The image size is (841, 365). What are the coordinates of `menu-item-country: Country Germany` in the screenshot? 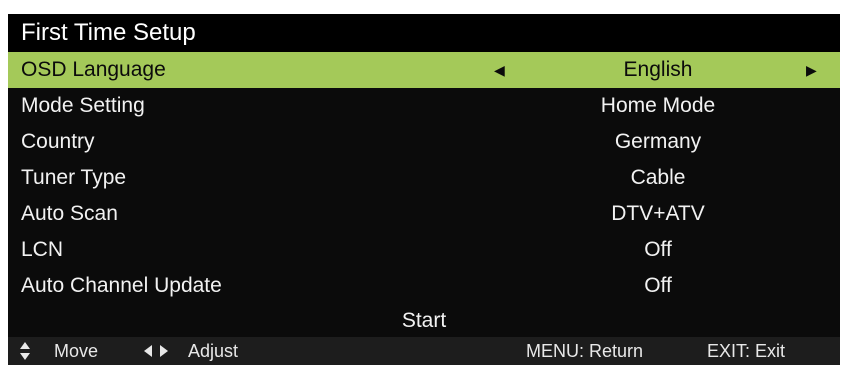 It's located at (424, 142).